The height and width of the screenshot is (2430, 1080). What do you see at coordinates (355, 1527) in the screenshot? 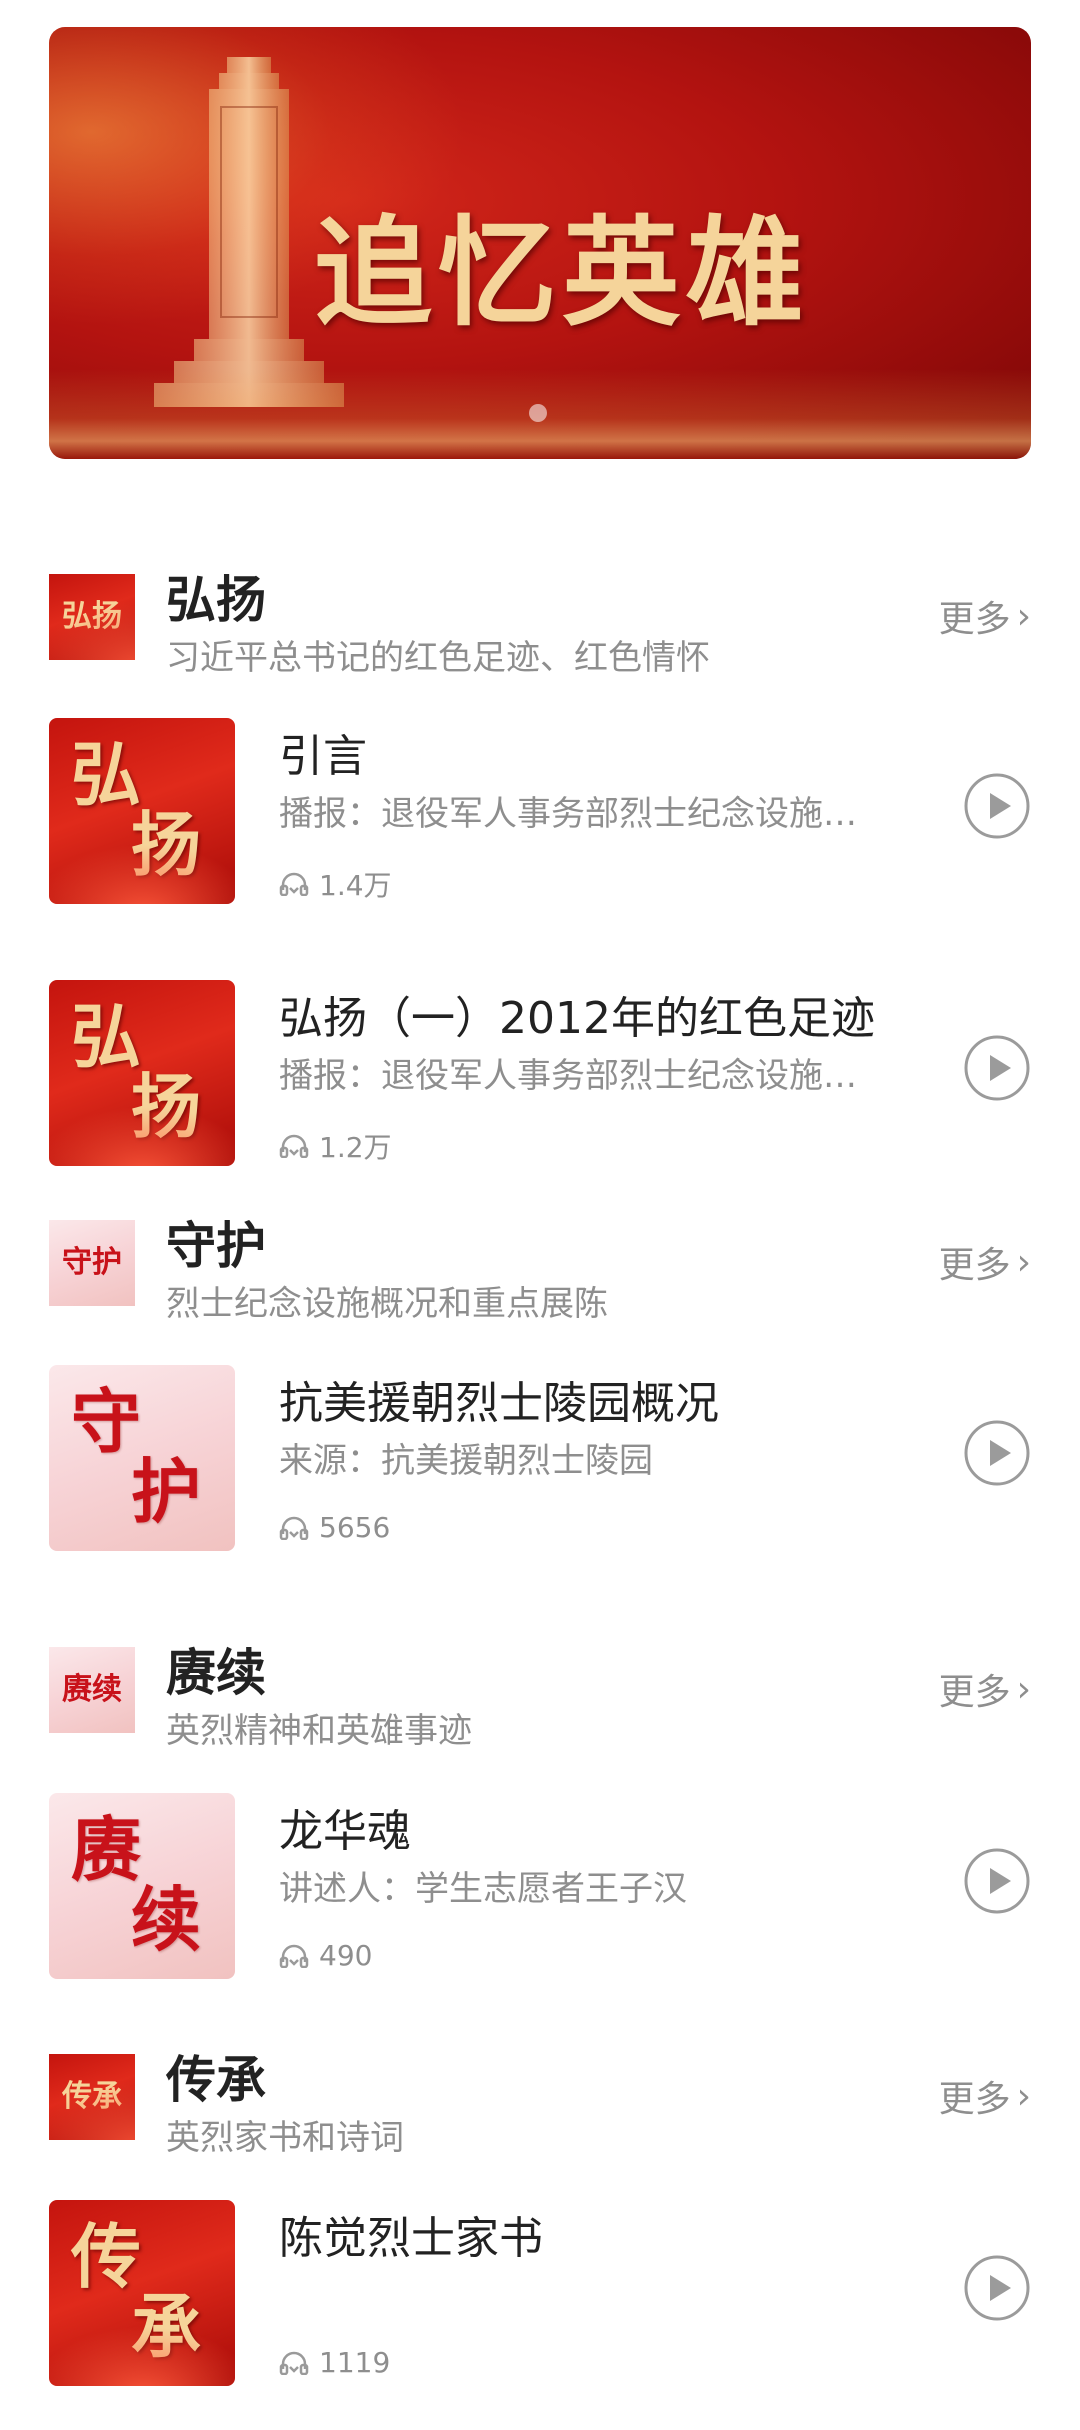
I see `play-count-value: 5656` at bounding box center [355, 1527].